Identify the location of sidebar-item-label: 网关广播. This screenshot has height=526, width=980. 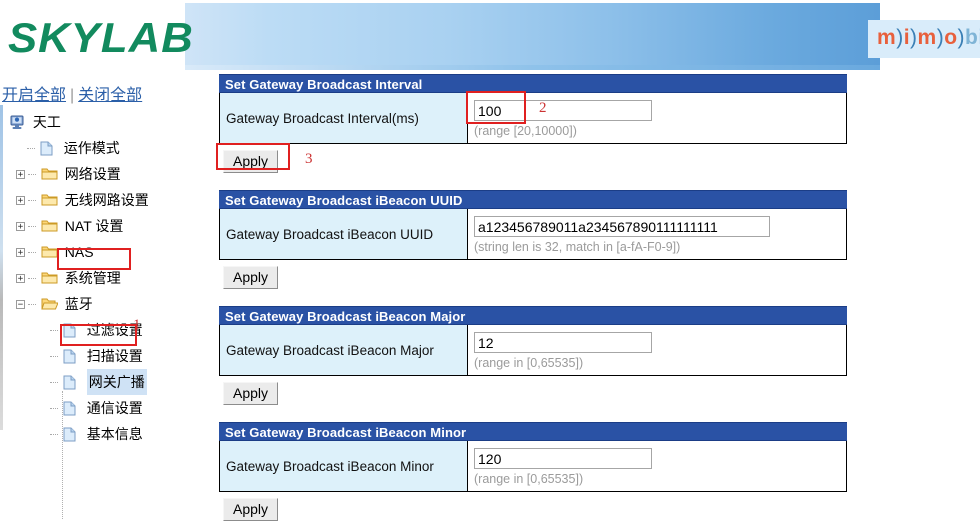
(116, 382).